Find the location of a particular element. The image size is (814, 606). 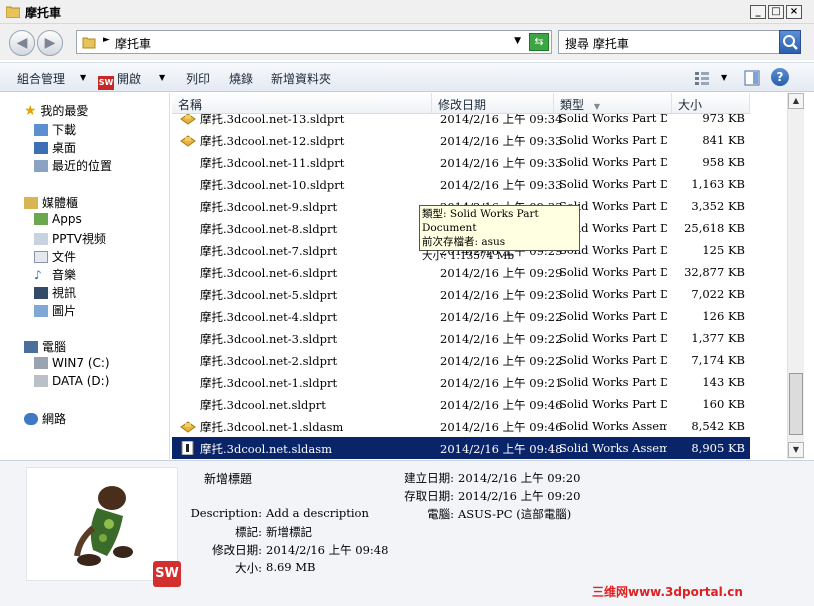

file-size: 1,163 KB is located at coordinates (718, 184).